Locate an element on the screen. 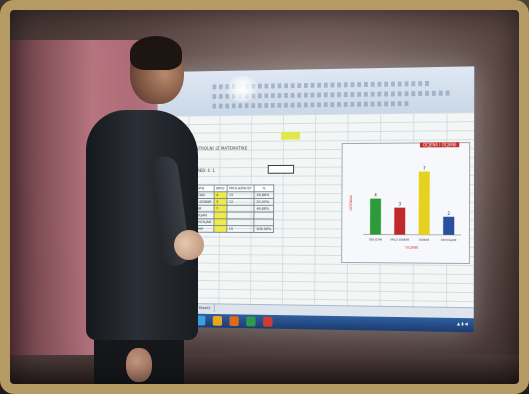  x-axis-label: OCJENE is located at coordinates (411, 248).